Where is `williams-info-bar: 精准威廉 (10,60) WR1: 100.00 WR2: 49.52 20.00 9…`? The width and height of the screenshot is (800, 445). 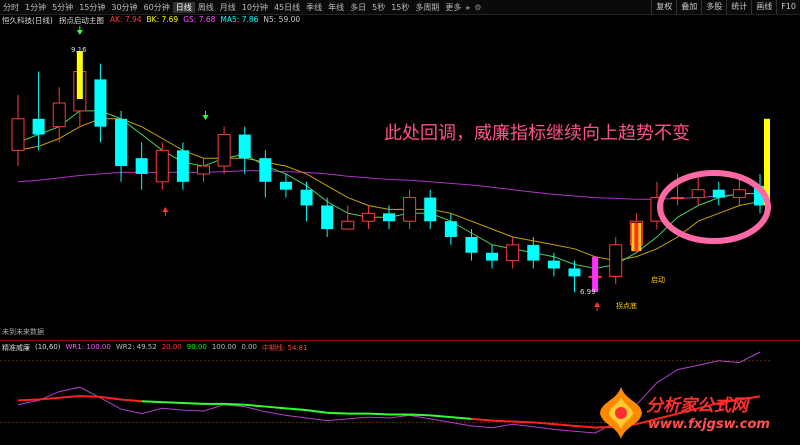 williams-info-bar: 精准威廉 (10,60) WR1: 100.00 WR2: 49.52 20.00 9… is located at coordinates (155, 348).